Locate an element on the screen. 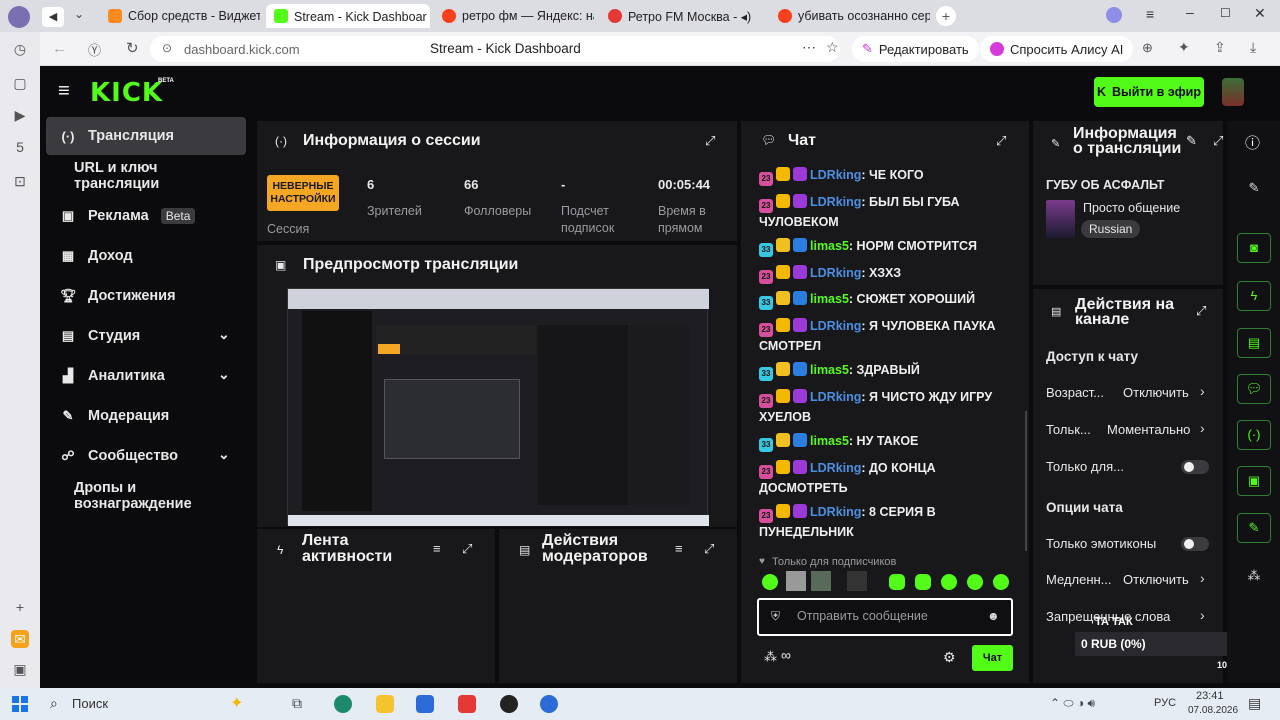  broadcast-rail-button: (·) is located at coordinates (1254, 435).